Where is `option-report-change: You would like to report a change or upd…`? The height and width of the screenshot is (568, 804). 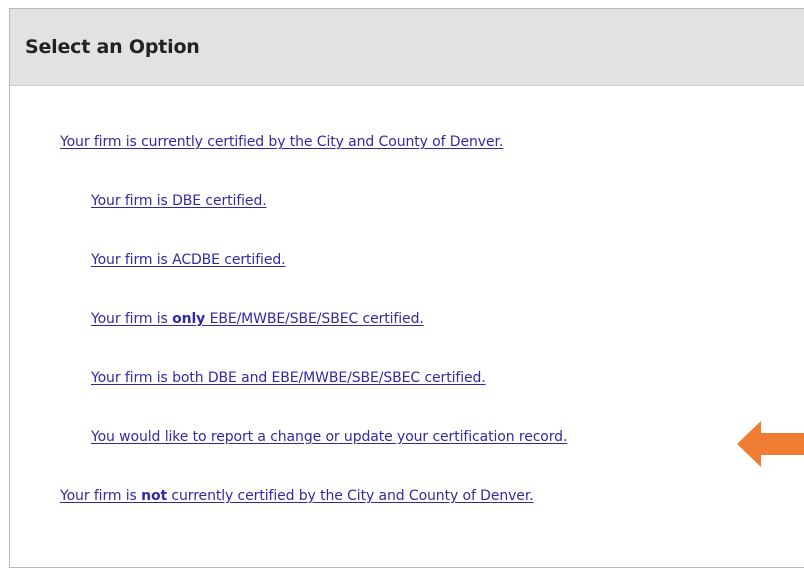 option-report-change: You would like to report a change or upd… is located at coordinates (329, 437).